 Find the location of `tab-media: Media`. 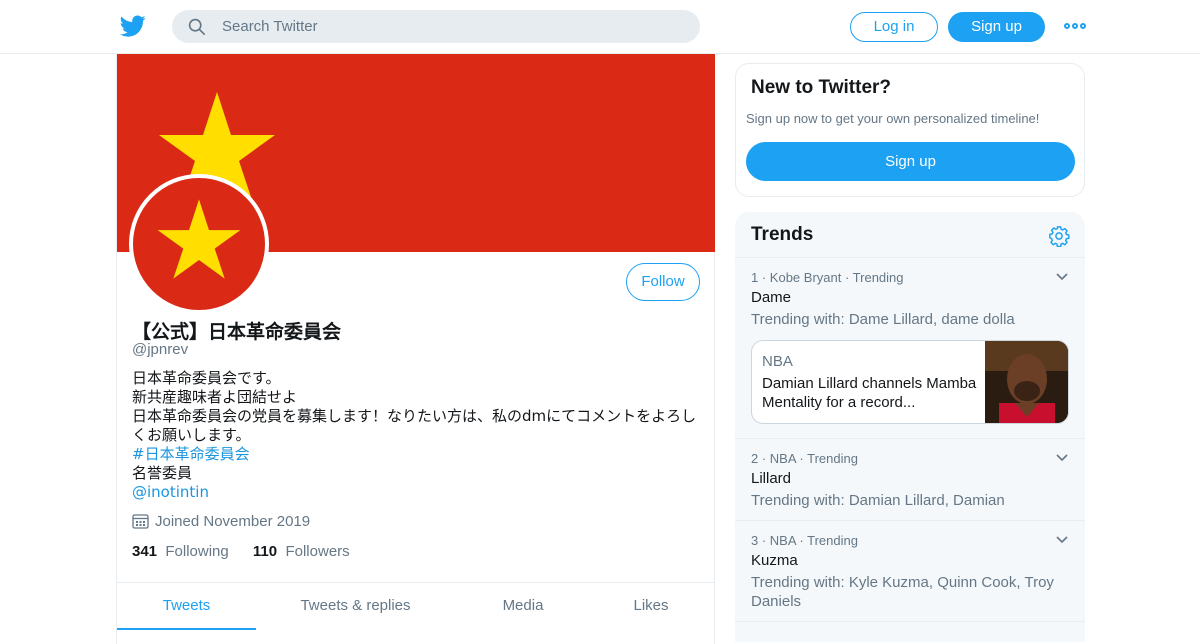

tab-media: Media is located at coordinates (523, 606).